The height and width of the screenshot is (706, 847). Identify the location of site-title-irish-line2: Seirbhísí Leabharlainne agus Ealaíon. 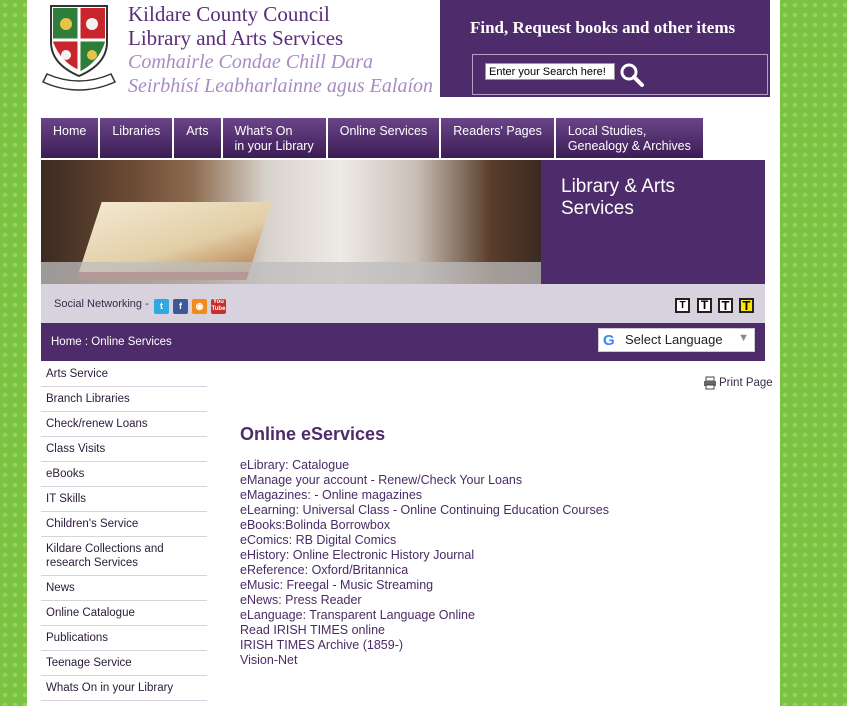
(280, 86).